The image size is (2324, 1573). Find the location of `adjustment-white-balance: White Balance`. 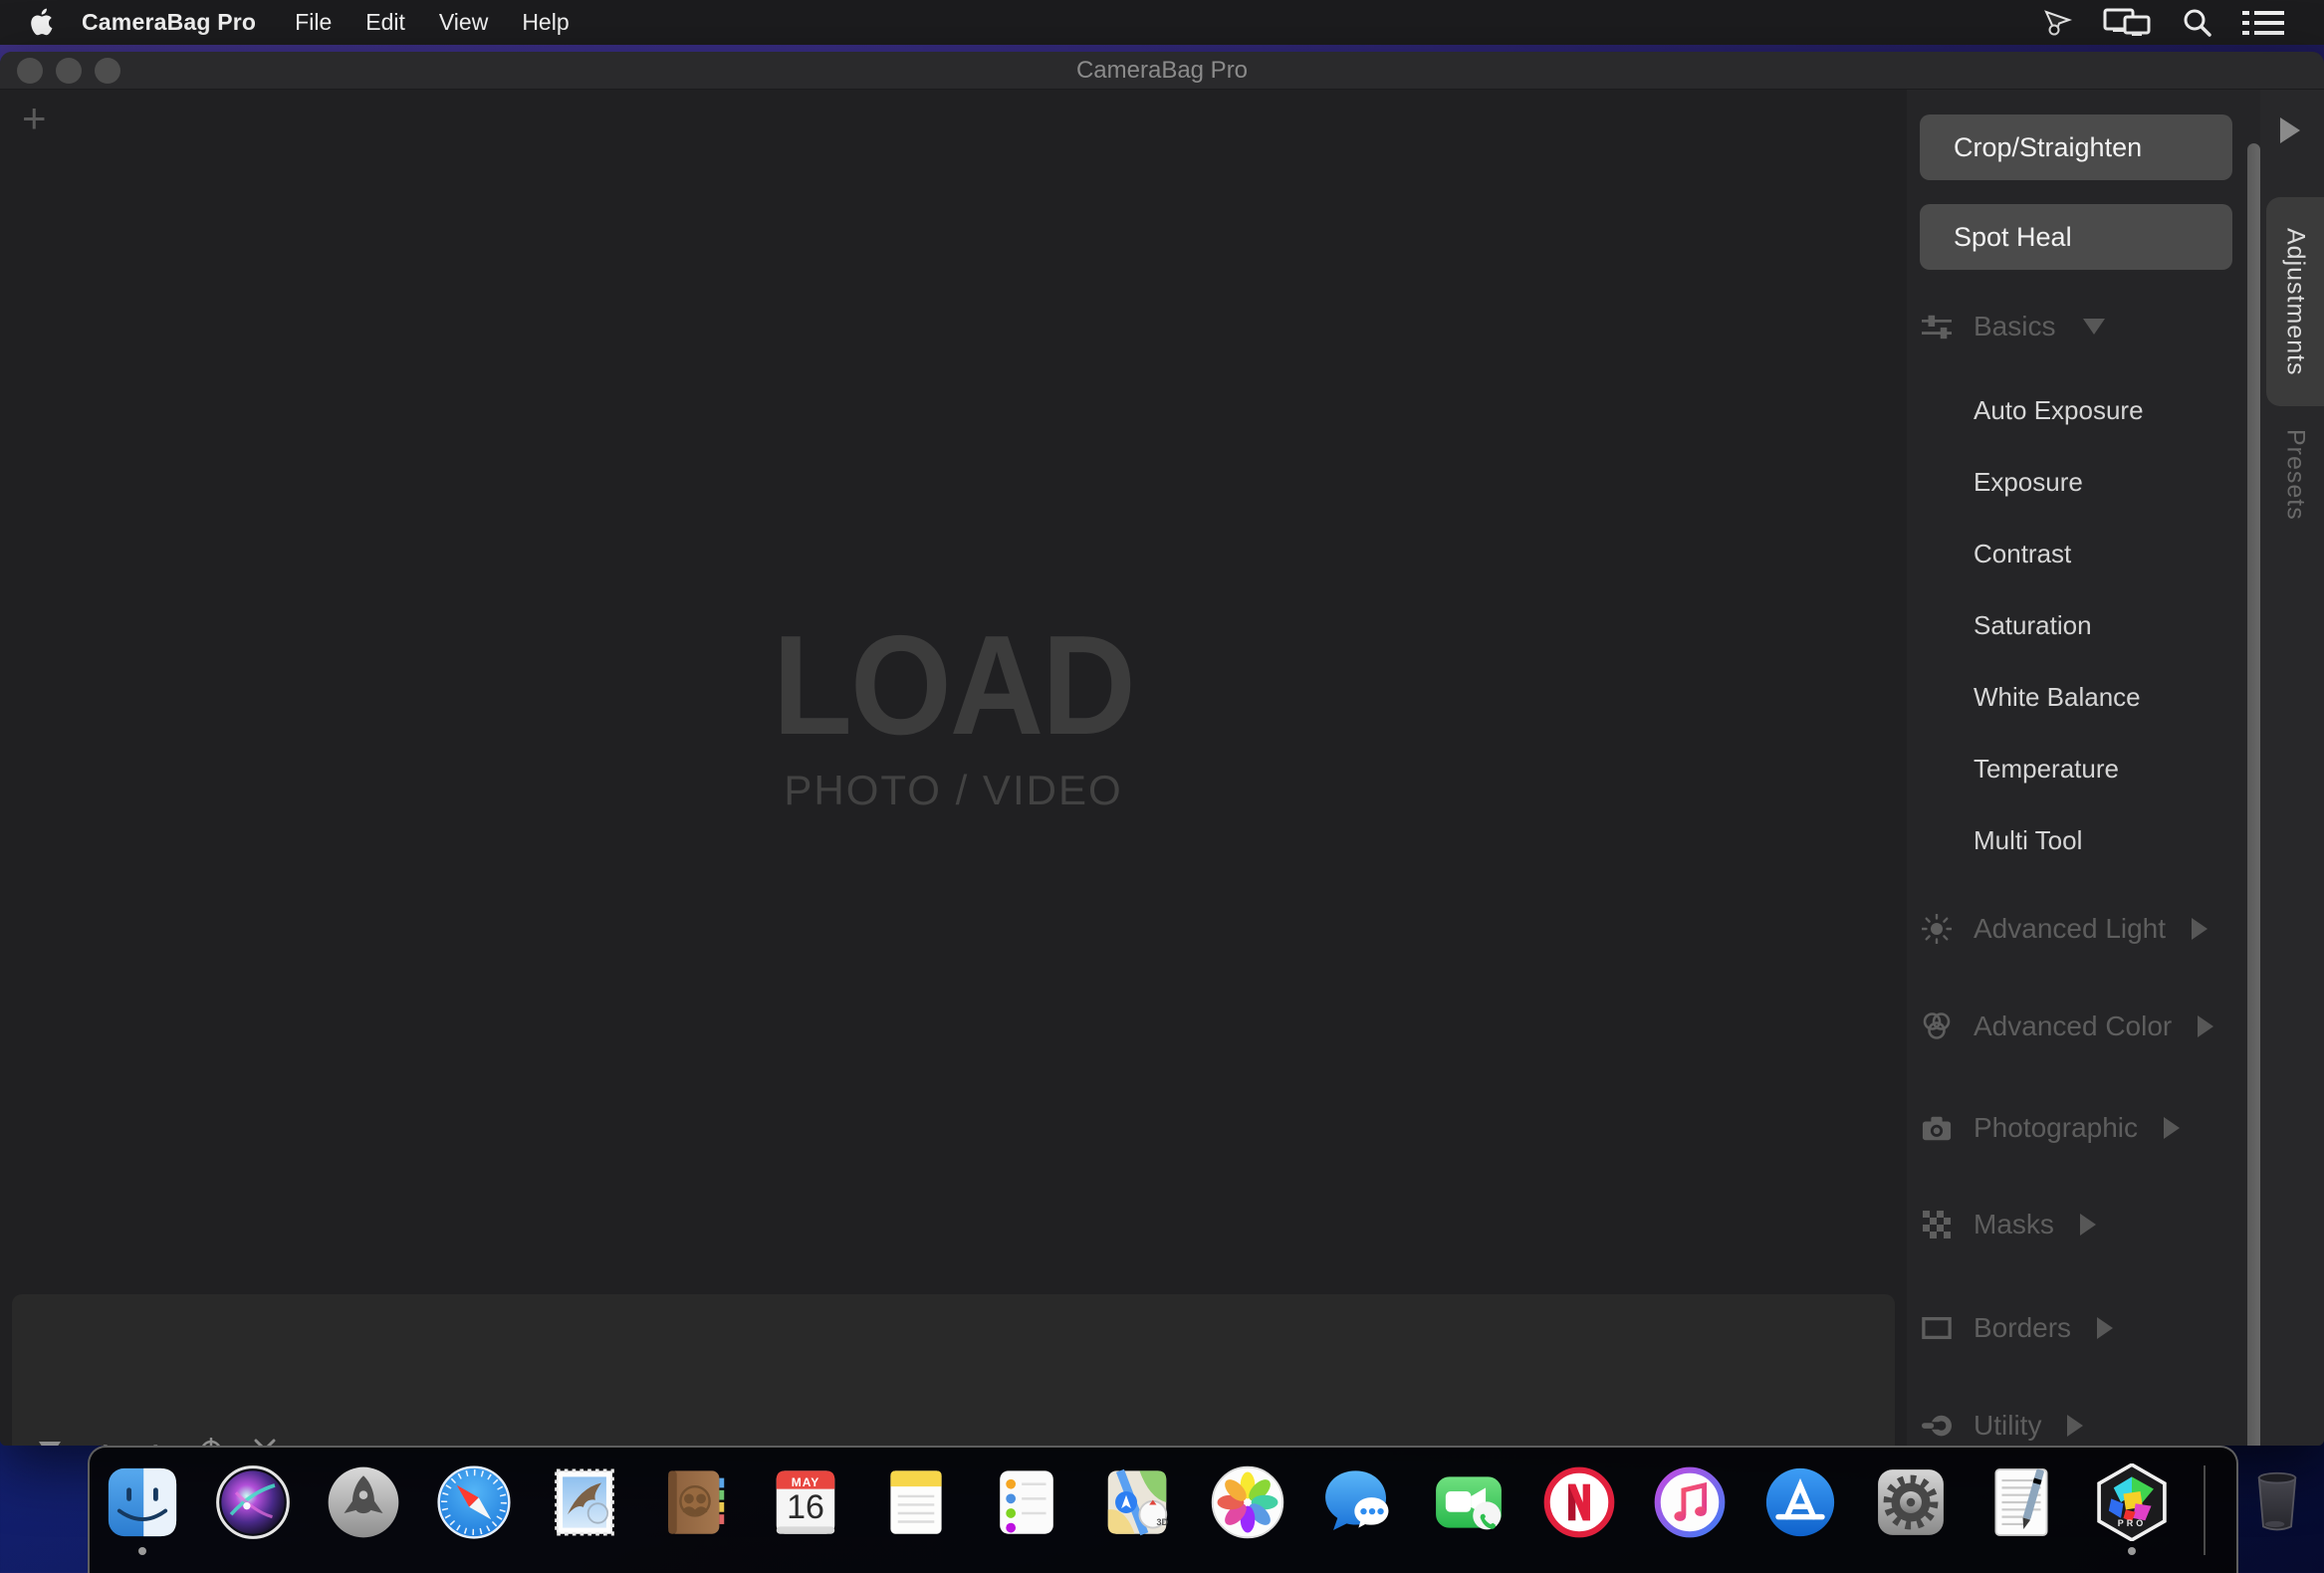

adjustment-white-balance: White Balance is located at coordinates (2059, 697).